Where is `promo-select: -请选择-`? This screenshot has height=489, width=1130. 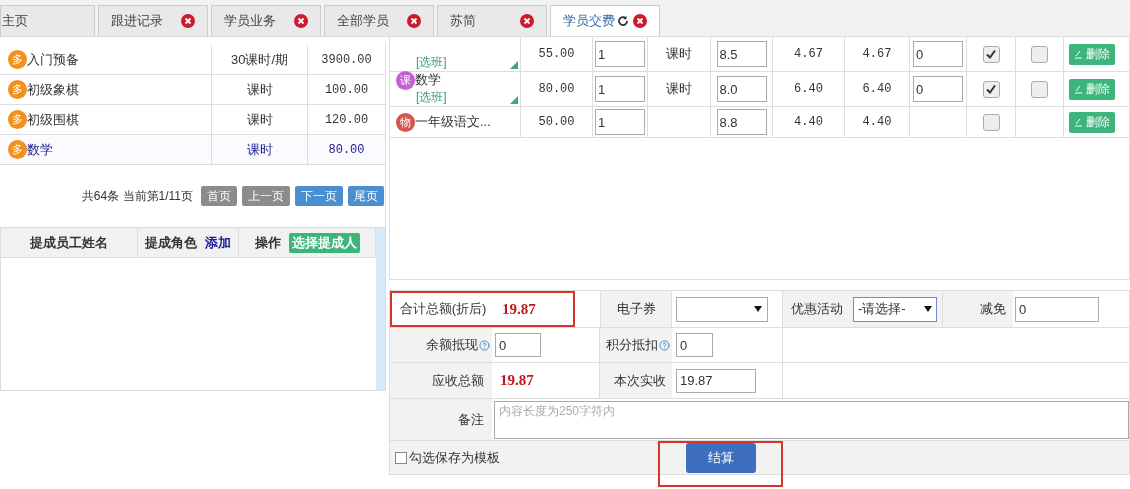 promo-select: -请选择- is located at coordinates (895, 309).